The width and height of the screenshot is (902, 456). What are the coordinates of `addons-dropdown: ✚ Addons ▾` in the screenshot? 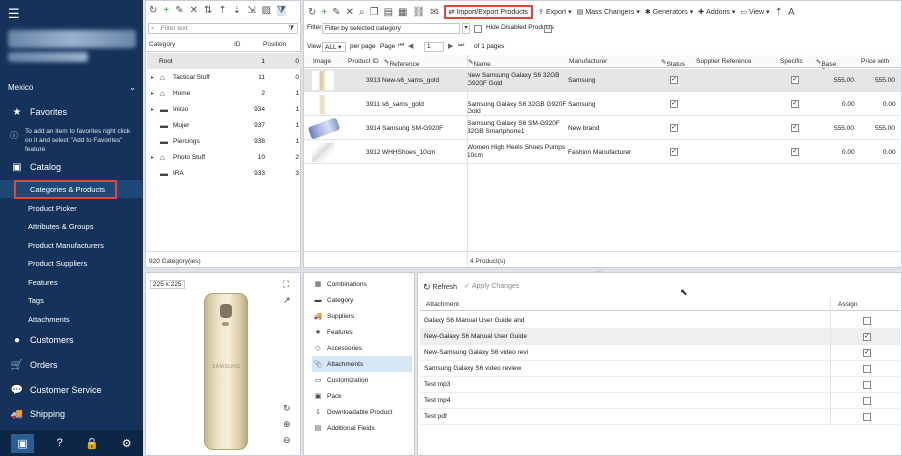 It's located at (716, 12).